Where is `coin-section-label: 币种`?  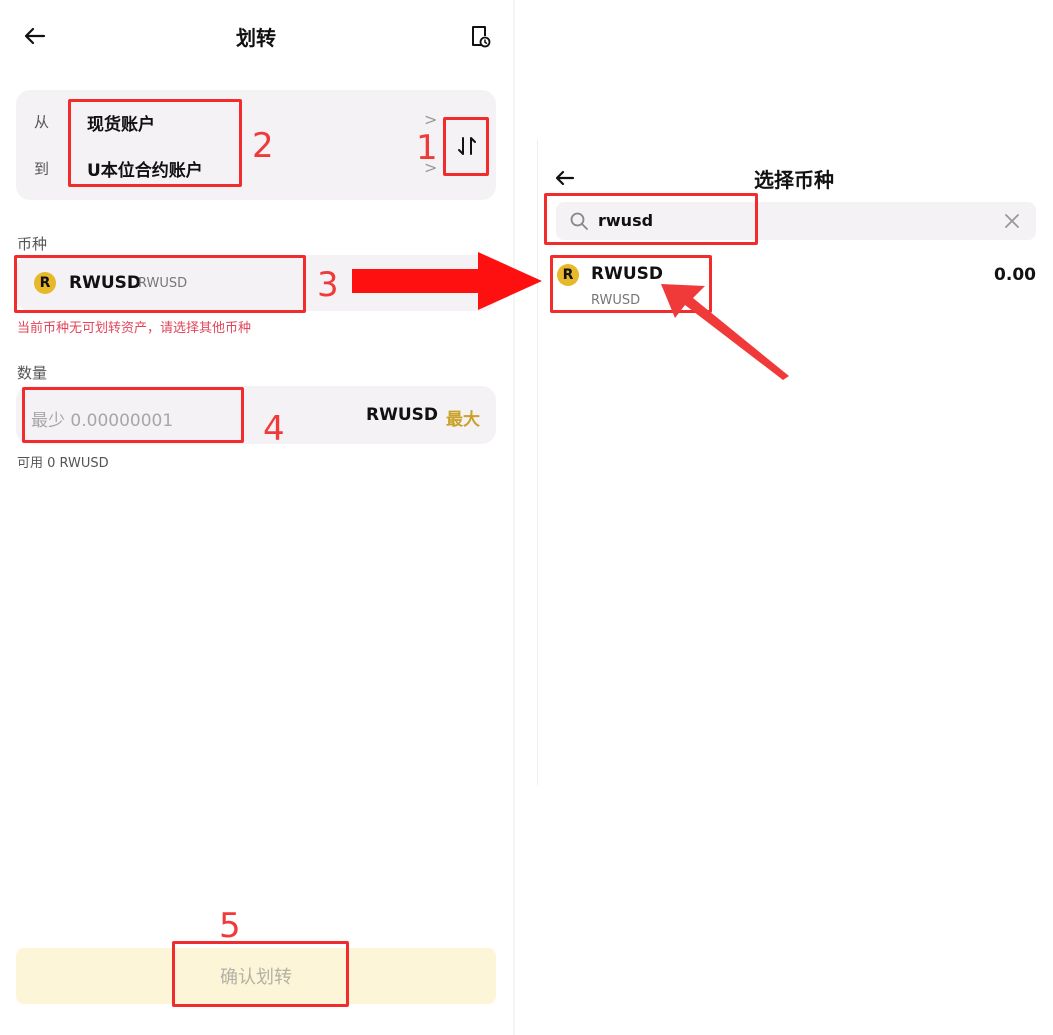 coin-section-label: 币种 is located at coordinates (32, 244).